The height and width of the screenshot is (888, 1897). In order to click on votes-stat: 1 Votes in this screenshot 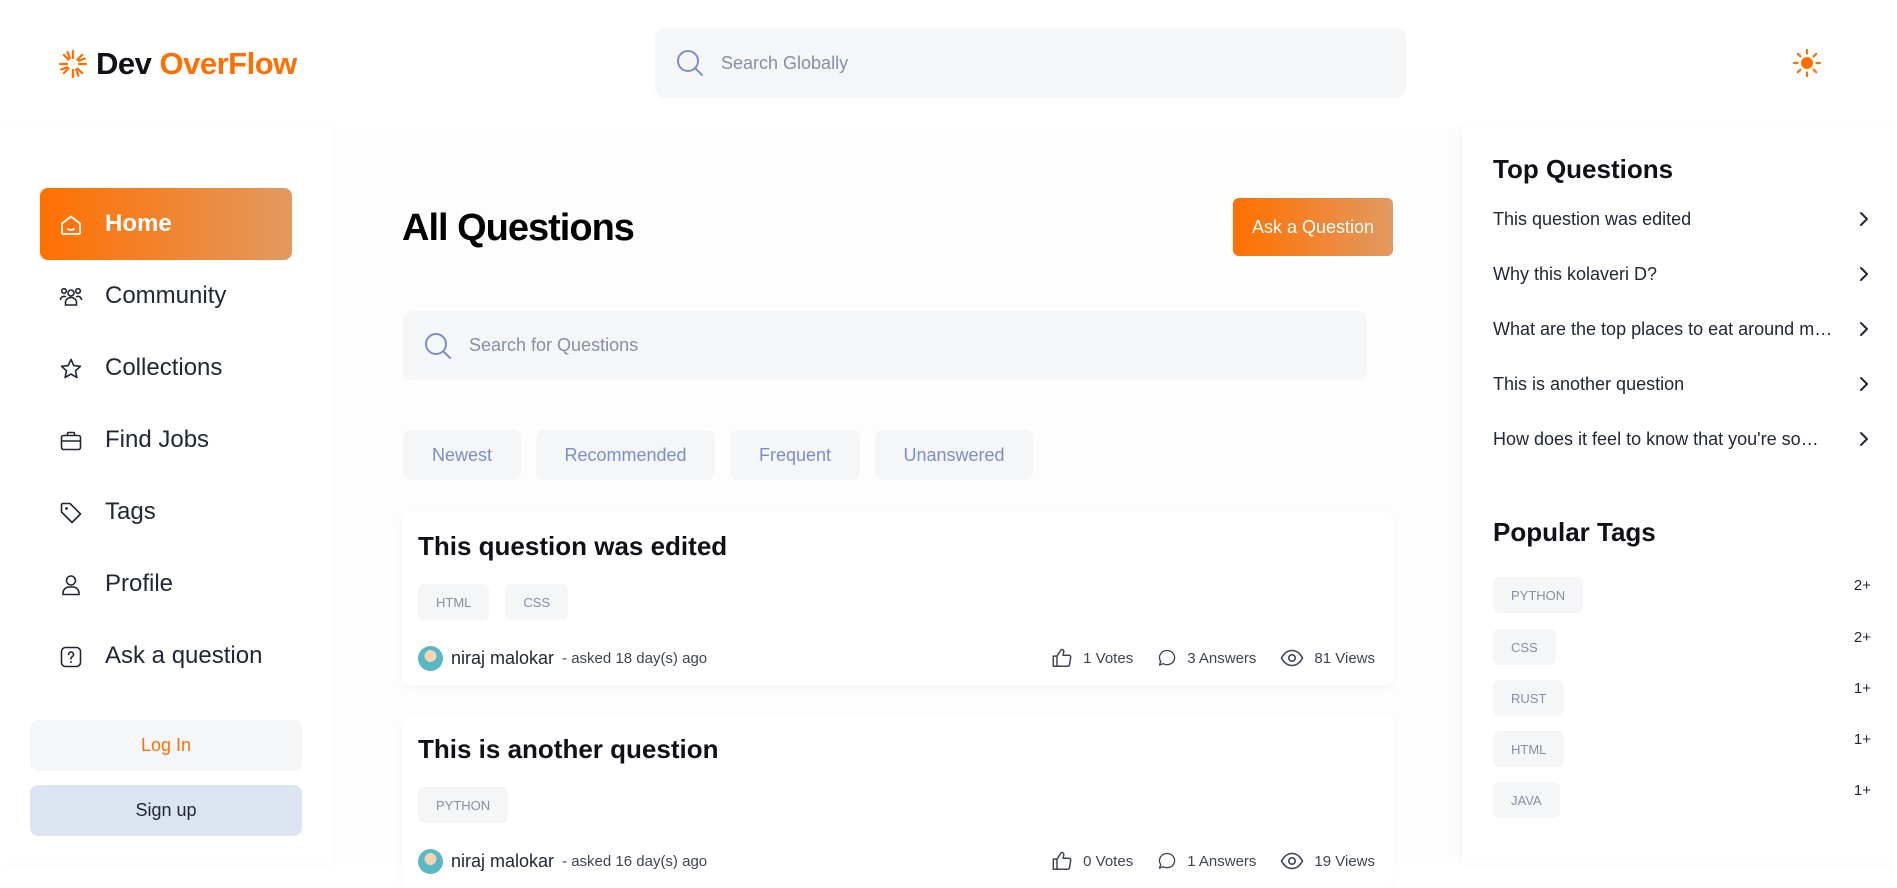, I will do `click(1092, 658)`.